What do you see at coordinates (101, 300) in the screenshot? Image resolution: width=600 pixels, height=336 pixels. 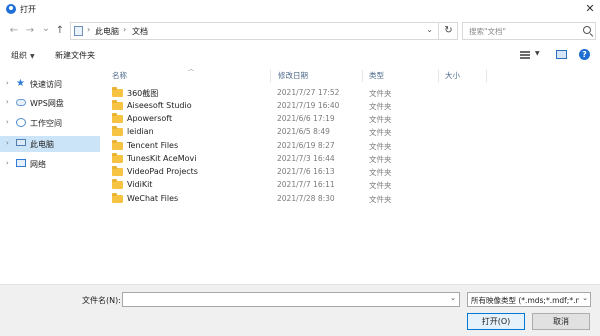 I see `filename-label: 文件名(N):` at bounding box center [101, 300].